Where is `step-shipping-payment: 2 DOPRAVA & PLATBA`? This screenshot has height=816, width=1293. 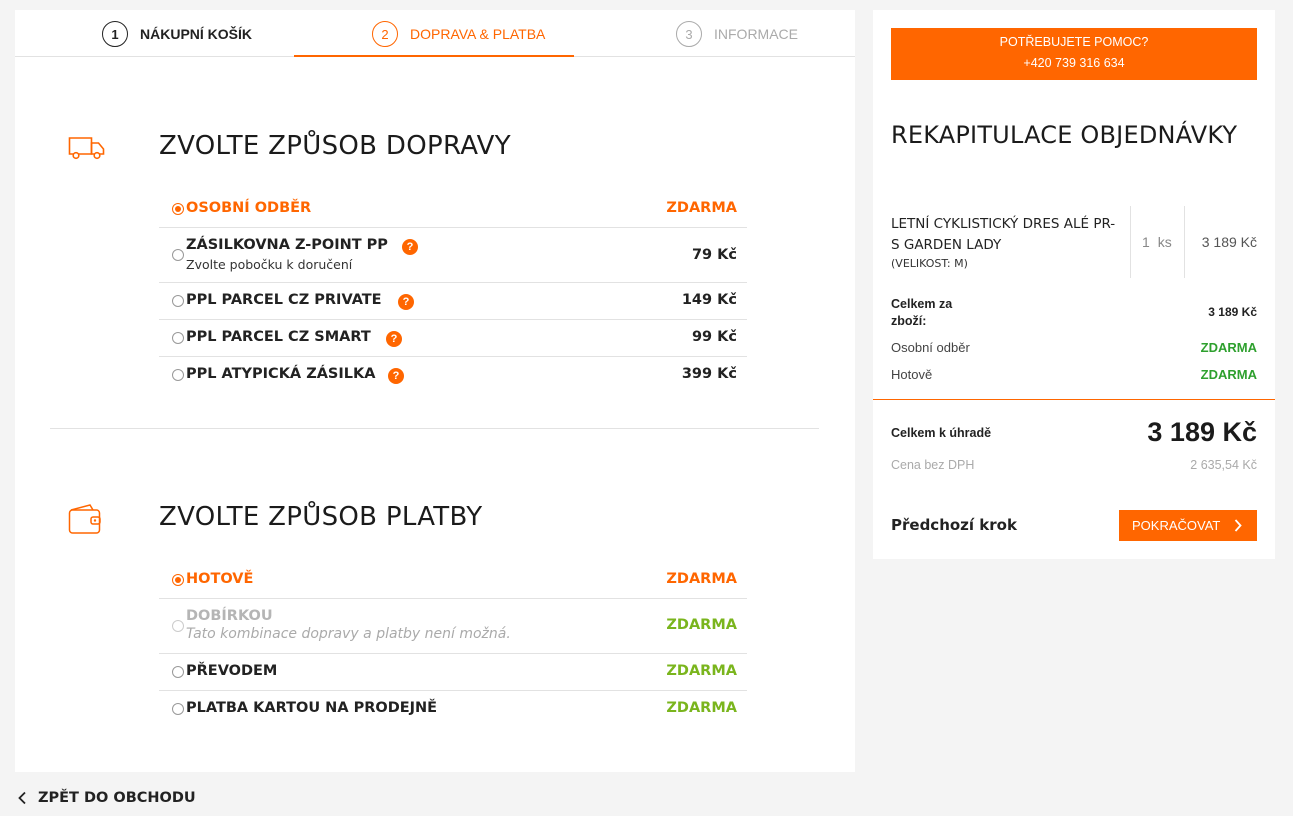 step-shipping-payment: 2 DOPRAVA & PLATBA is located at coordinates (458, 34).